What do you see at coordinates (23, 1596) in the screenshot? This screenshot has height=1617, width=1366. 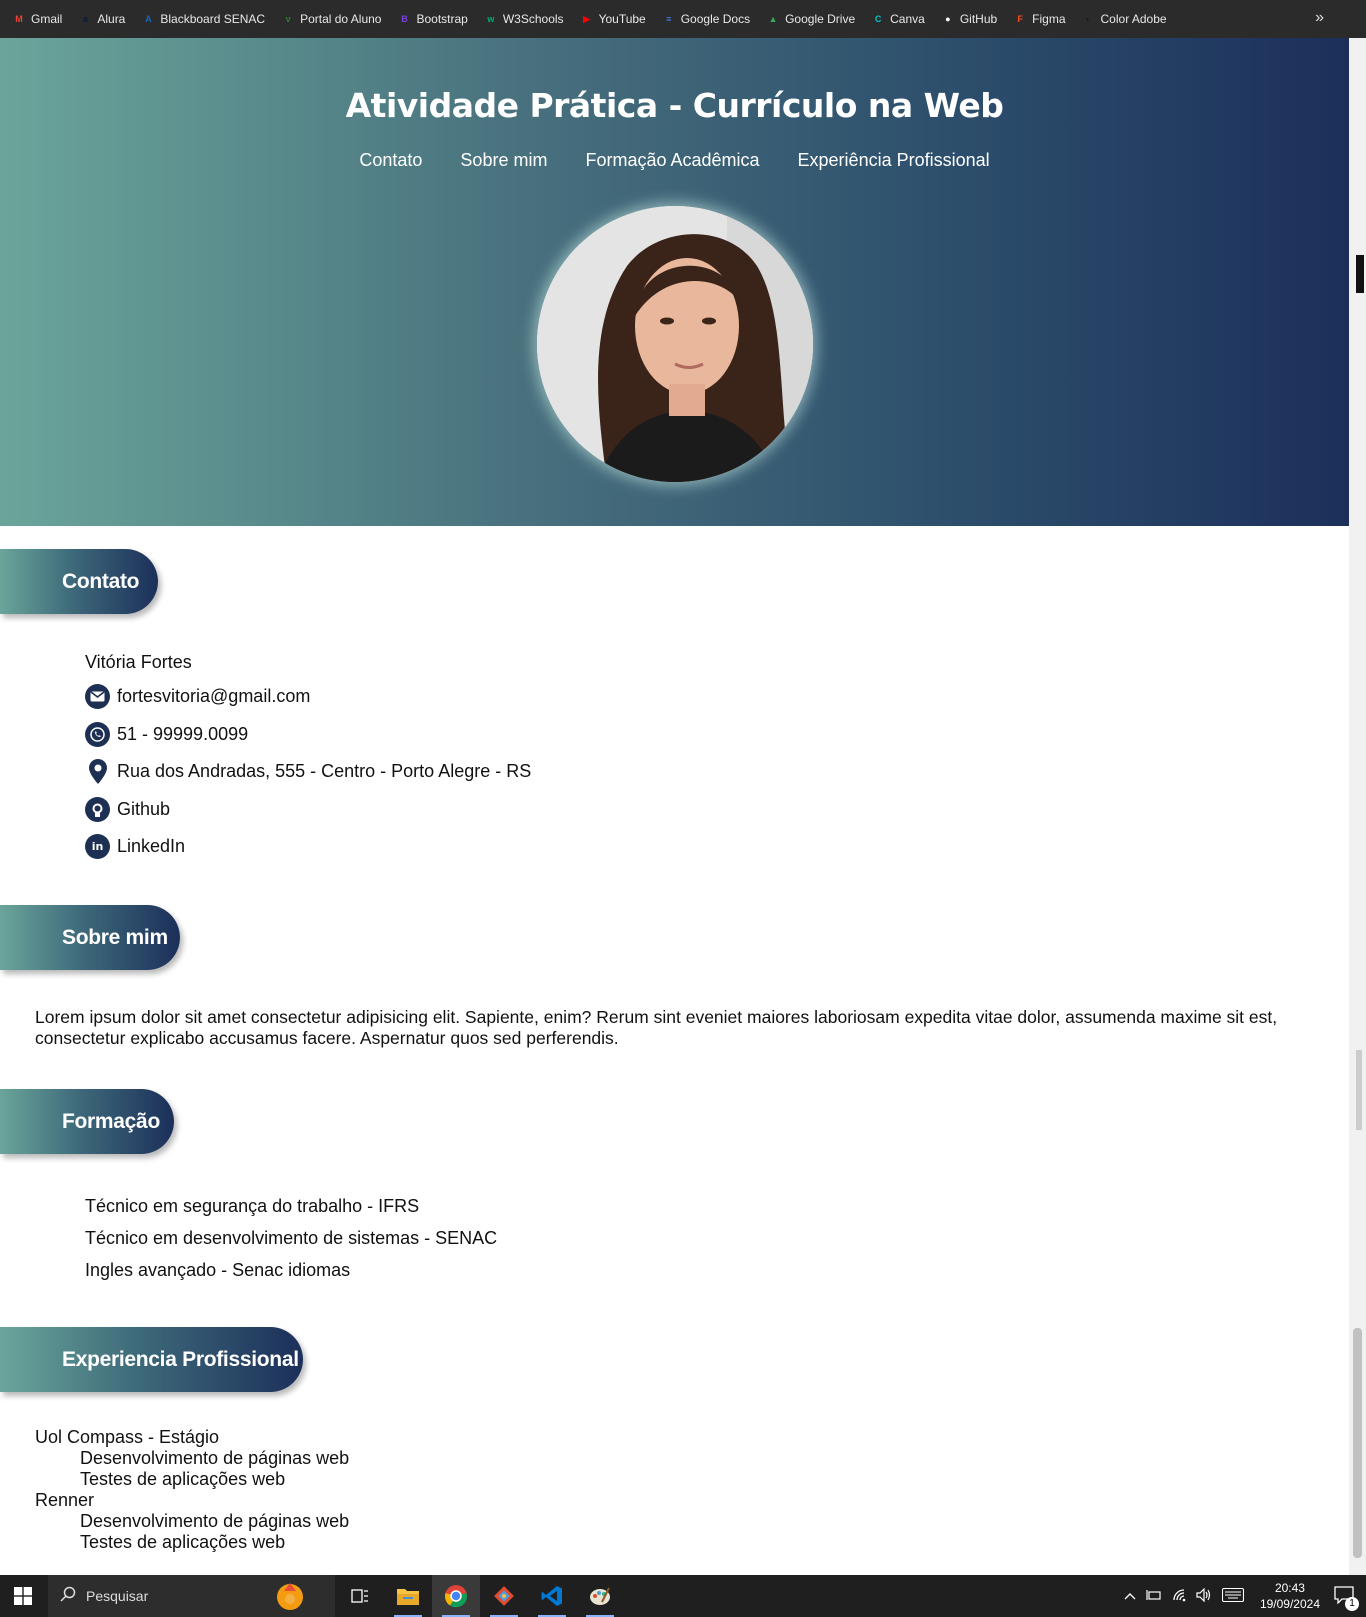 I see `windows-start-icon` at bounding box center [23, 1596].